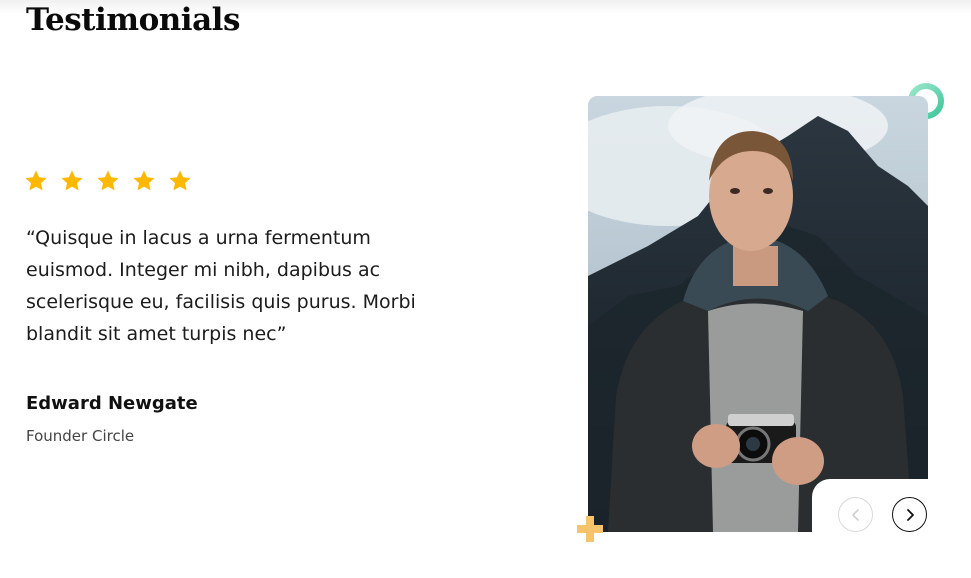  What do you see at coordinates (133, 20) in the screenshot?
I see `section-title: Testimonials` at bounding box center [133, 20].